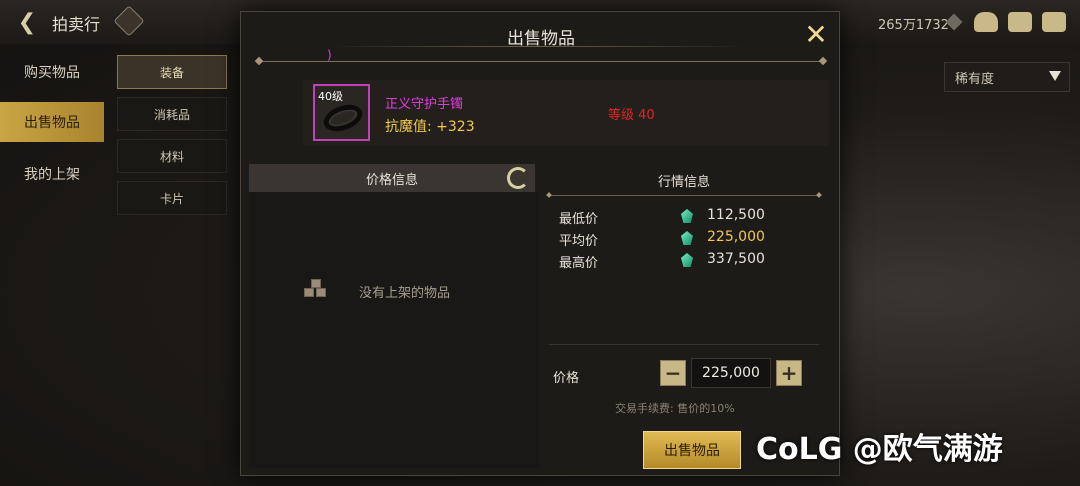 This screenshot has width=1080, height=486. I want to click on refresh-icon, so click(518, 178).